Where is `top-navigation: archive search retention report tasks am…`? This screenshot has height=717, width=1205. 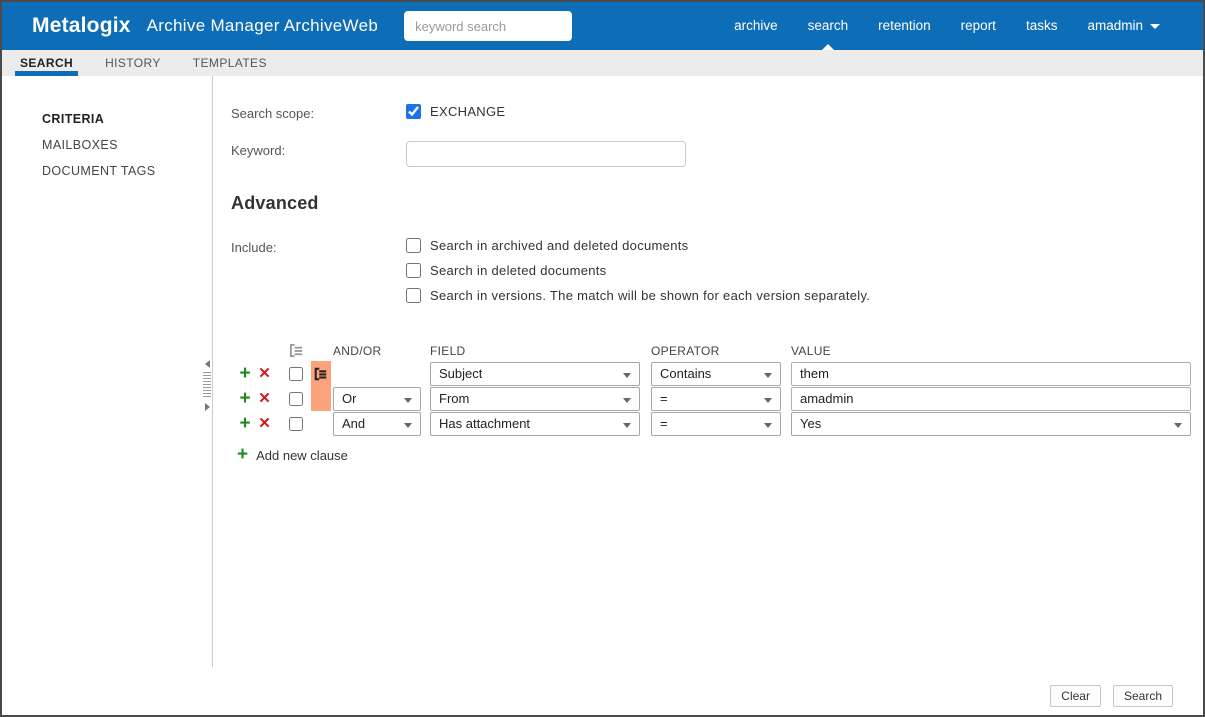 top-navigation: archive search retention report tasks am… is located at coordinates (961, 26).